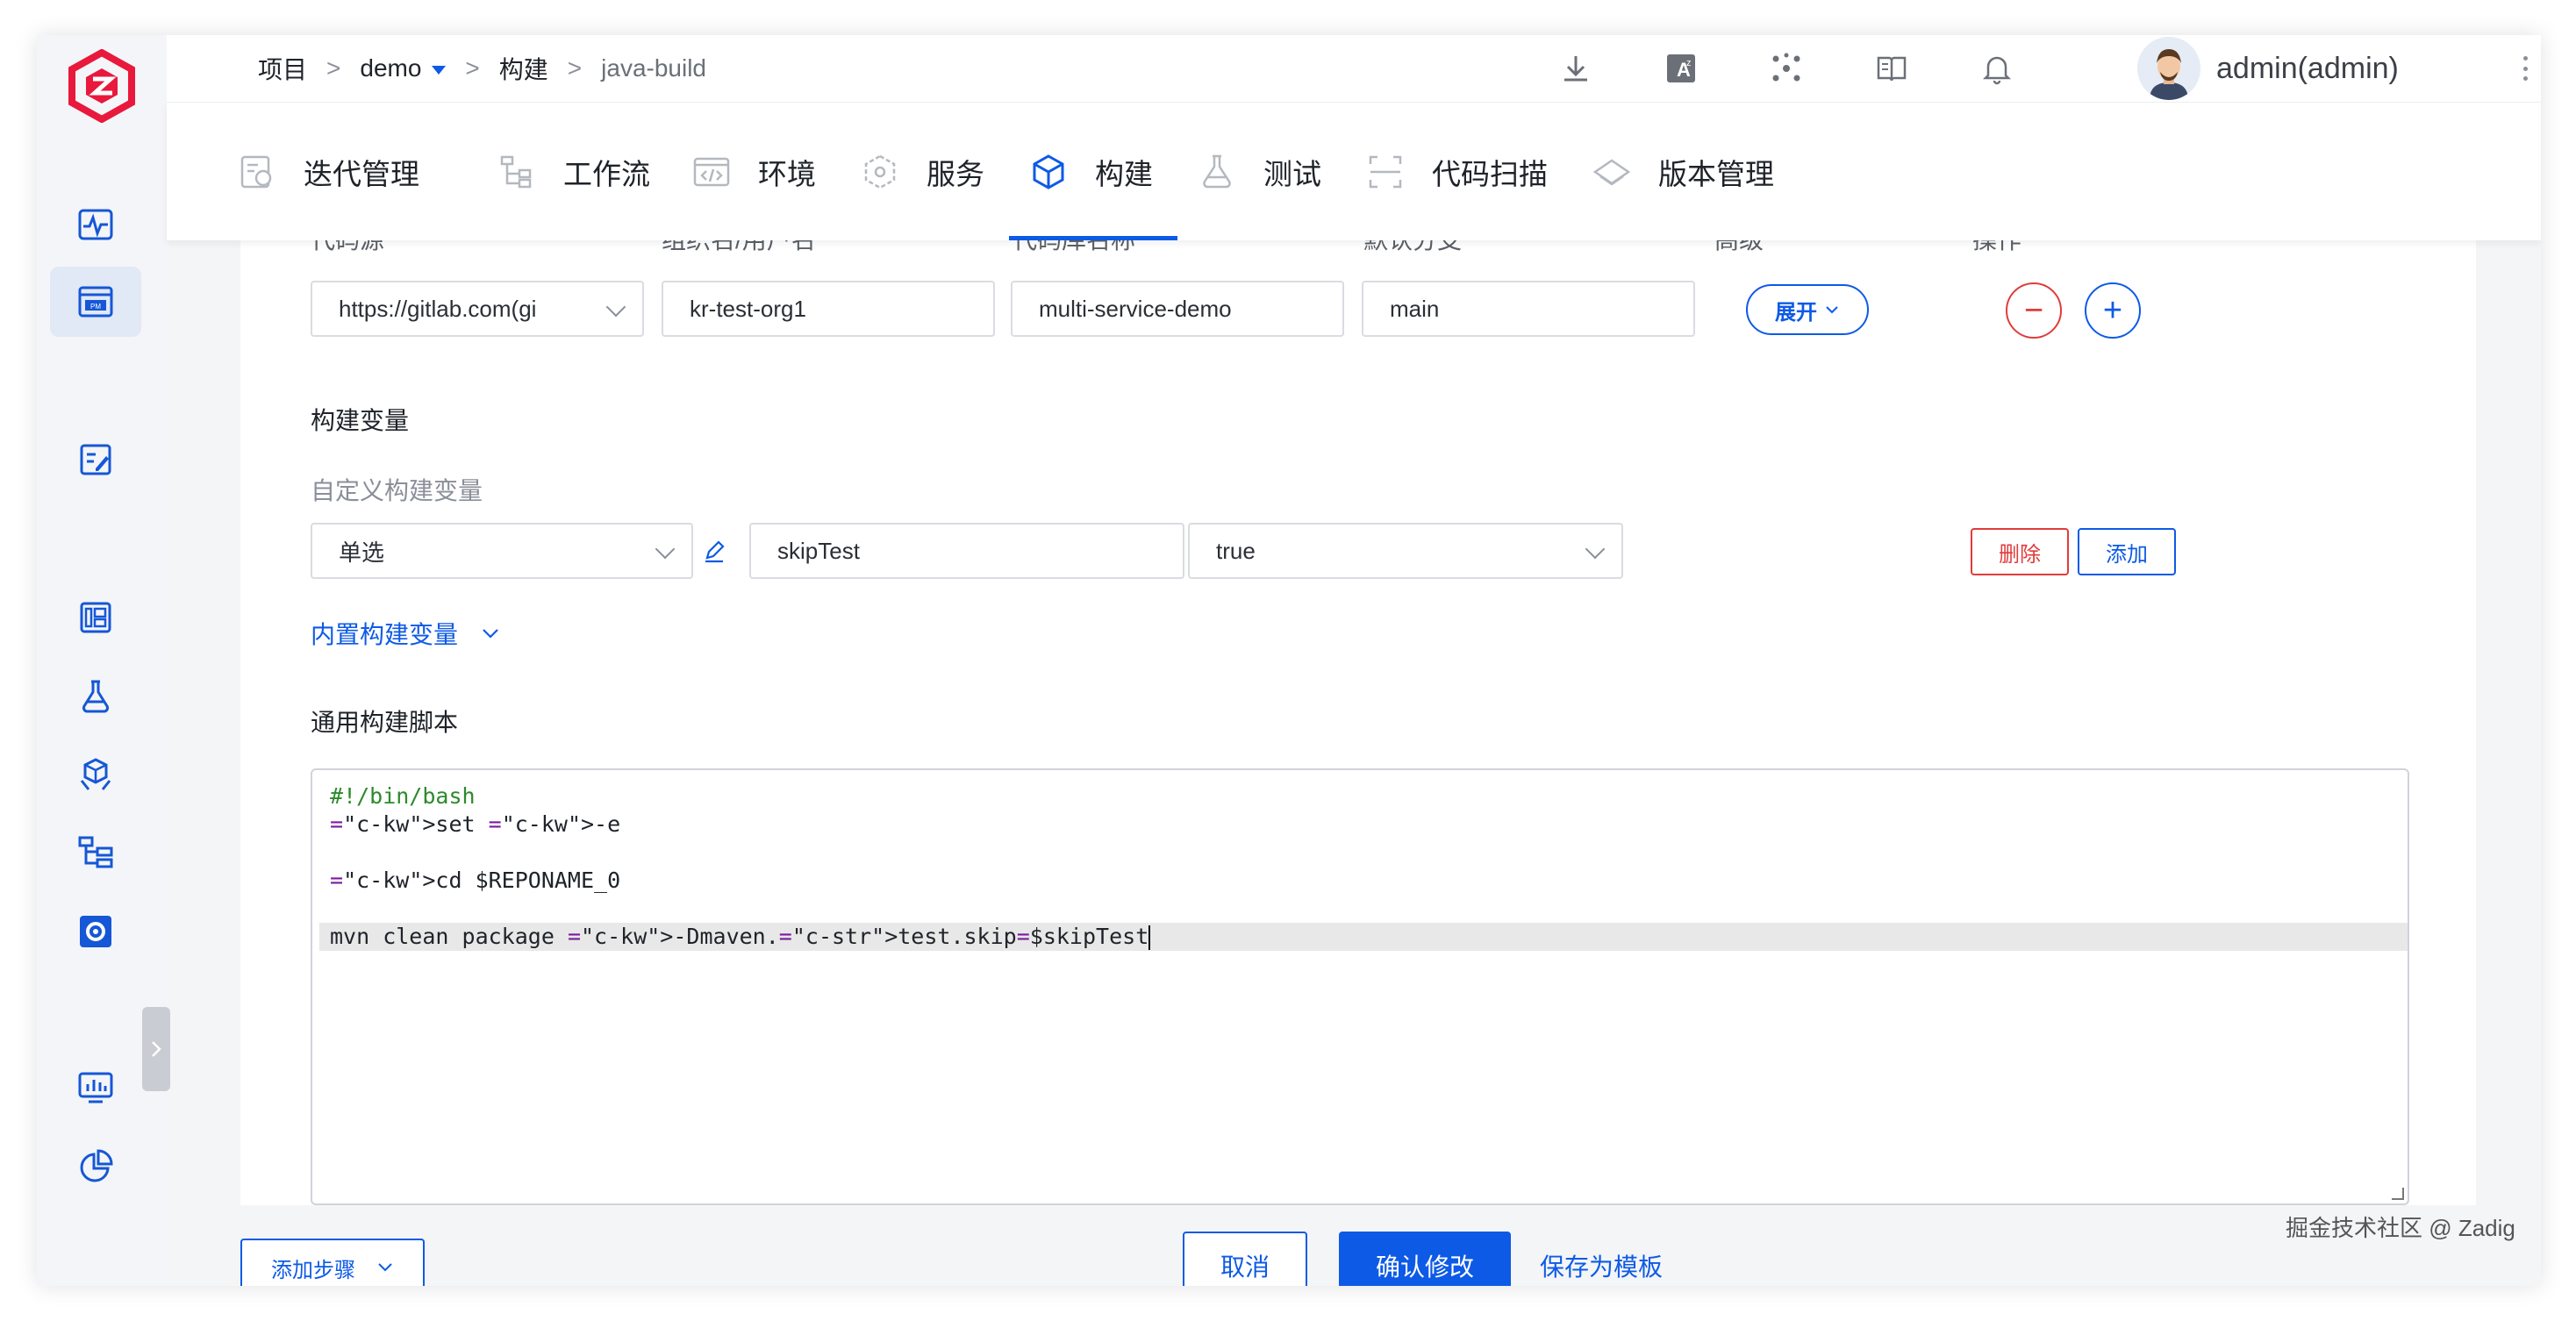 The height and width of the screenshot is (1321, 2576). Describe the element at coordinates (880, 171) in the screenshot. I see `service-icon` at that location.